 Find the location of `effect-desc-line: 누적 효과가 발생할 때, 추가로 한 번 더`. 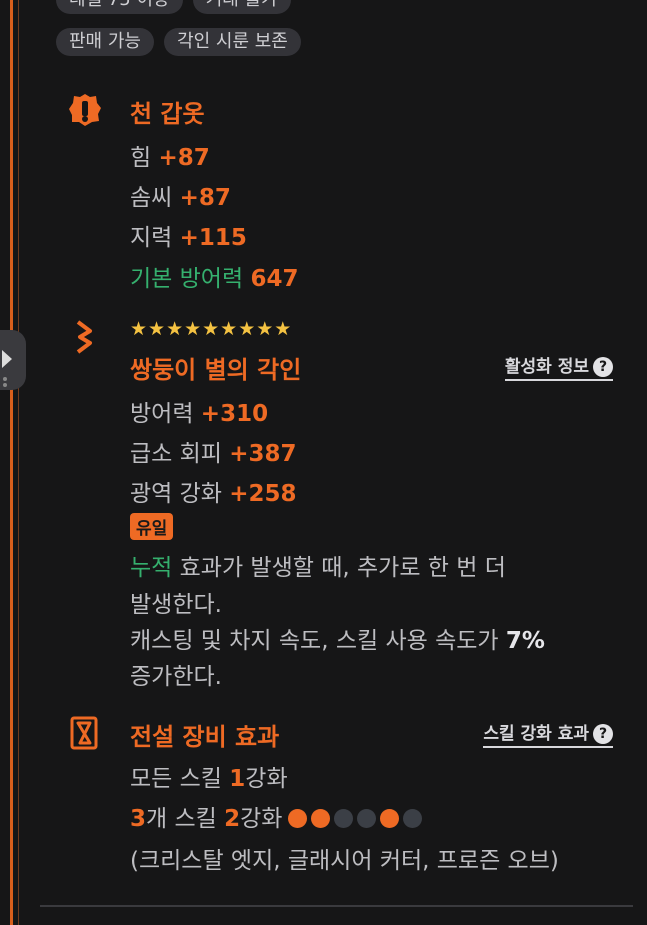

effect-desc-line: 누적 효과가 발생할 때, 추가로 한 번 더 is located at coordinates (318, 565).